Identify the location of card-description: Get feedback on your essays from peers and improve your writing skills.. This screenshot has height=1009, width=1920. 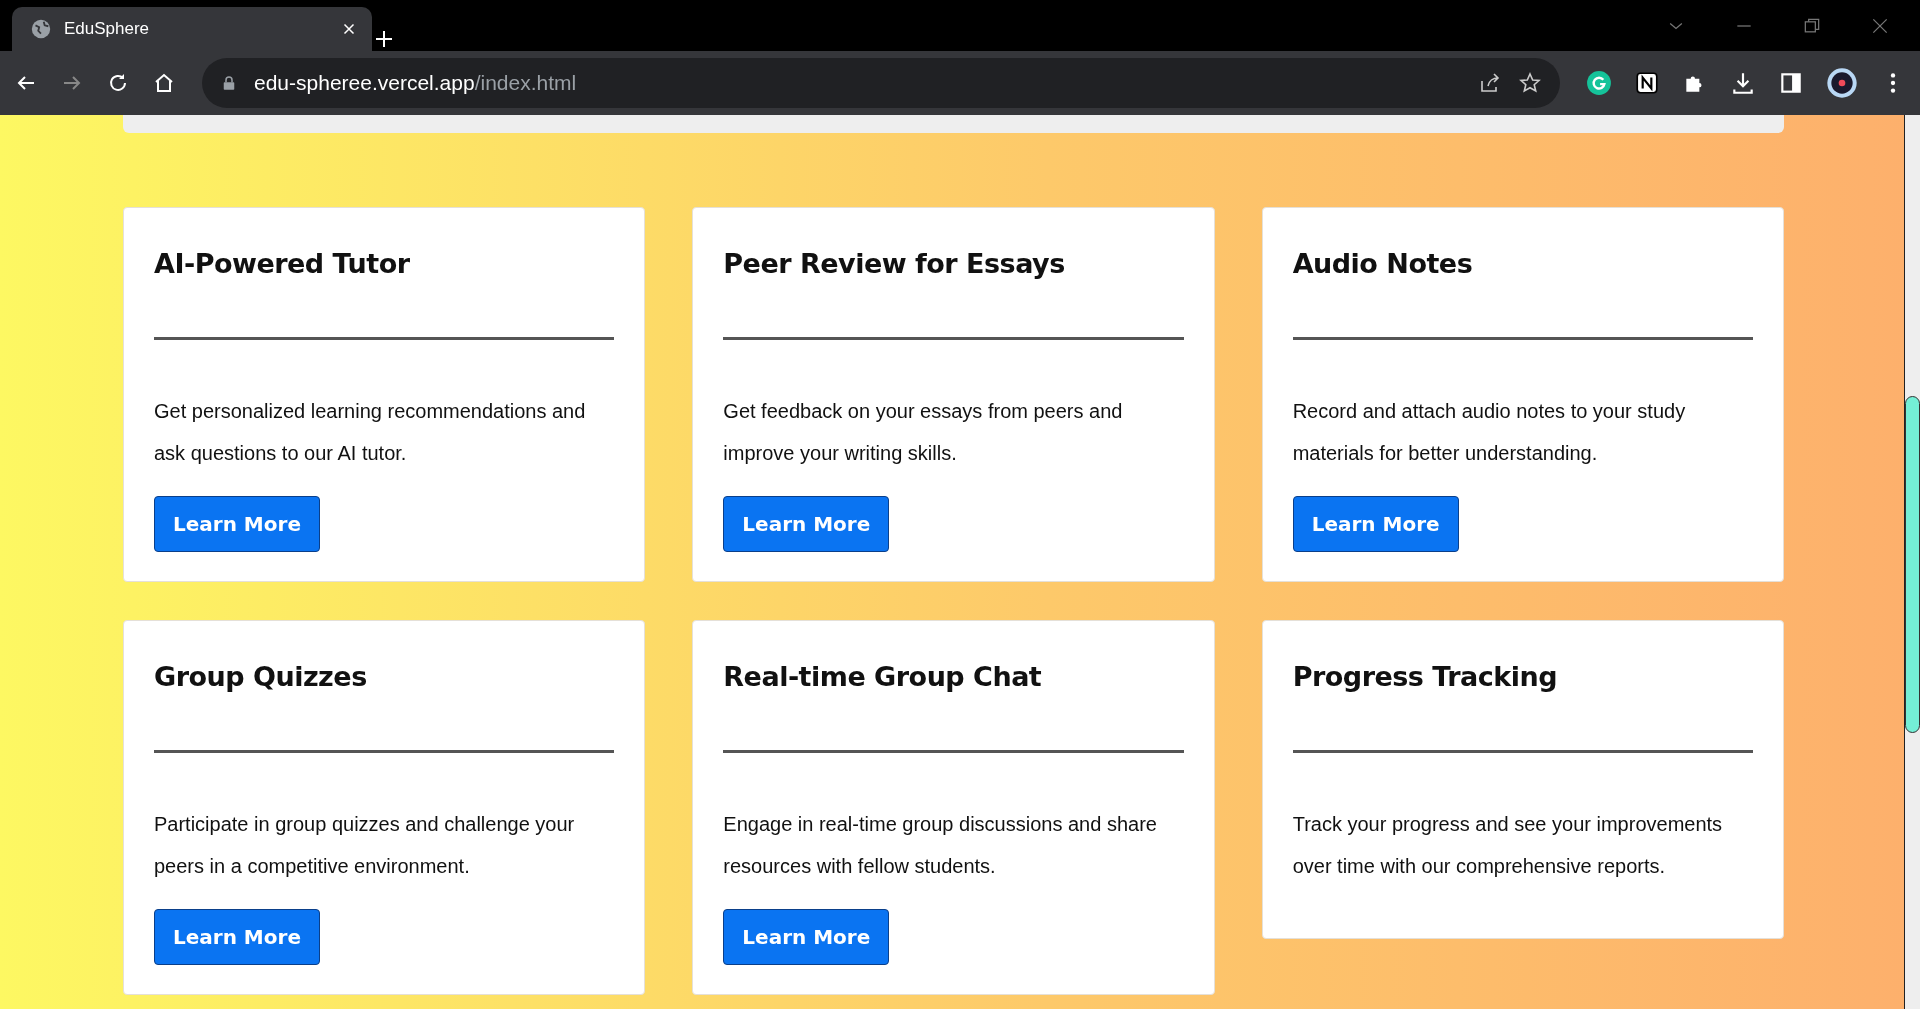
(923, 432).